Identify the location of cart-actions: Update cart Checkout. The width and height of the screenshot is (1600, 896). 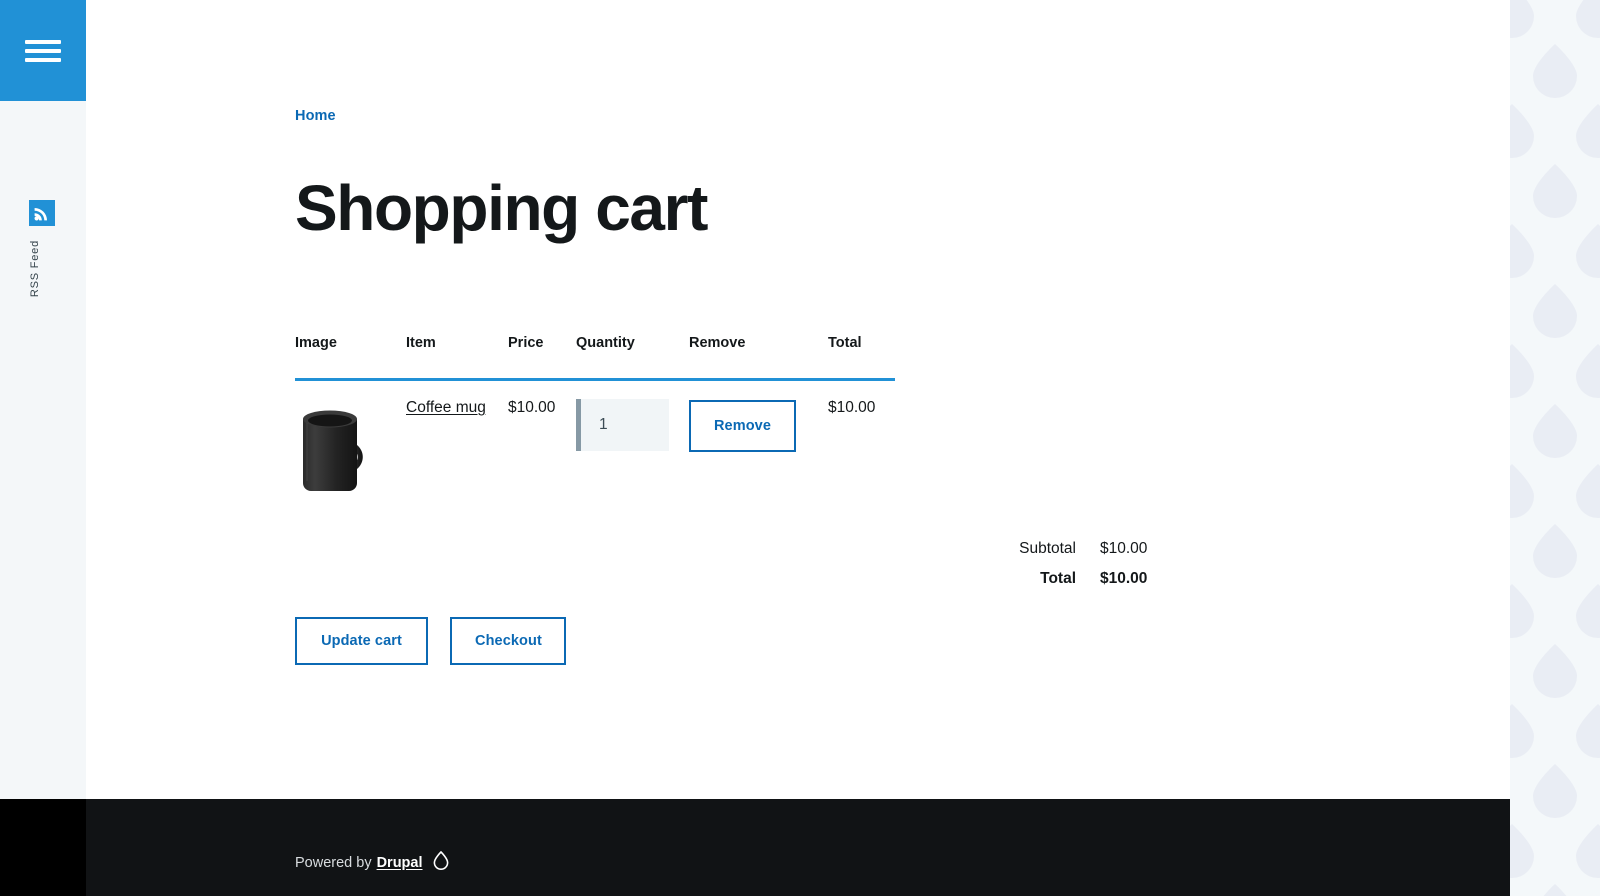
(439, 641).